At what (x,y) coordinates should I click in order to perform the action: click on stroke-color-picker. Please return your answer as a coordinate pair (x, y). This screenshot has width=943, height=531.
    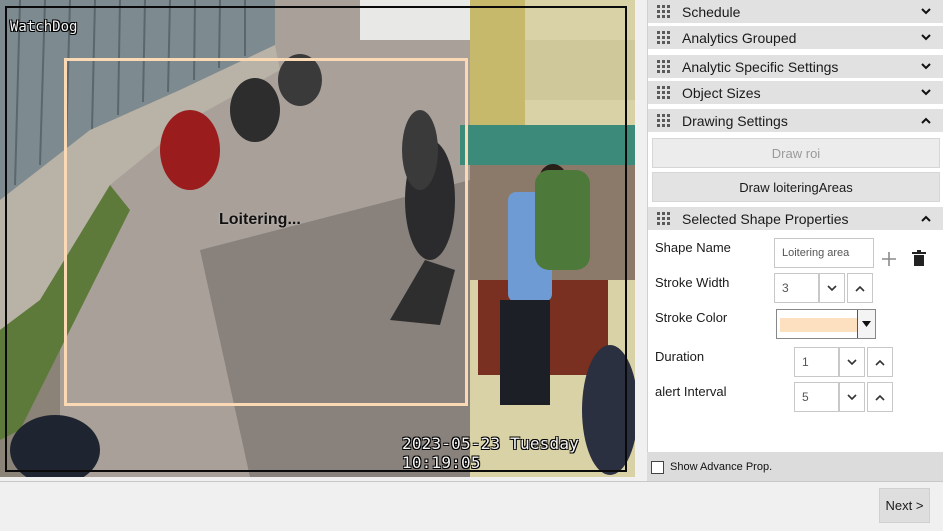
    Looking at the image, I should click on (826, 324).